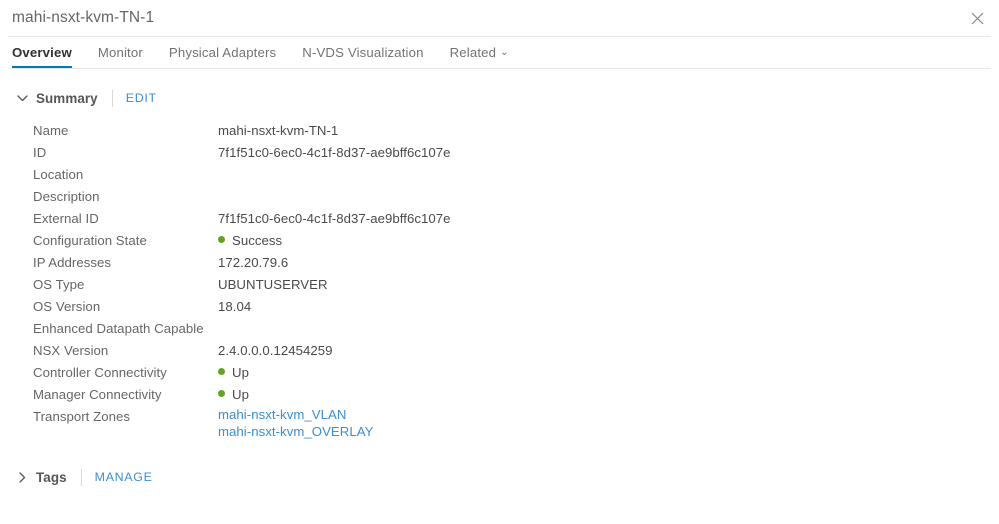  I want to click on property-value: UBUNTUSERVER, so click(273, 284).